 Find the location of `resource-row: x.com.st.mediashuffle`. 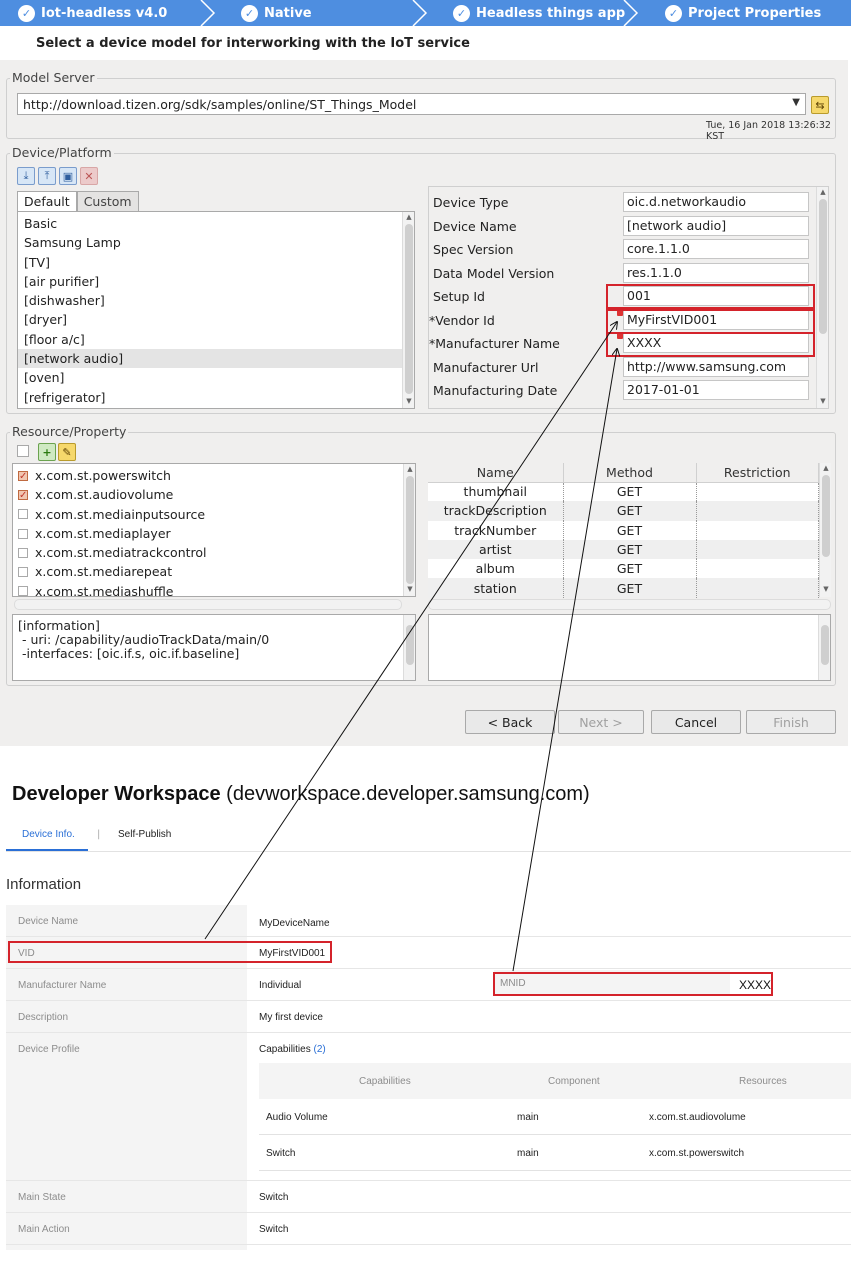

resource-row: x.com.st.mediashuffle is located at coordinates (214, 589).